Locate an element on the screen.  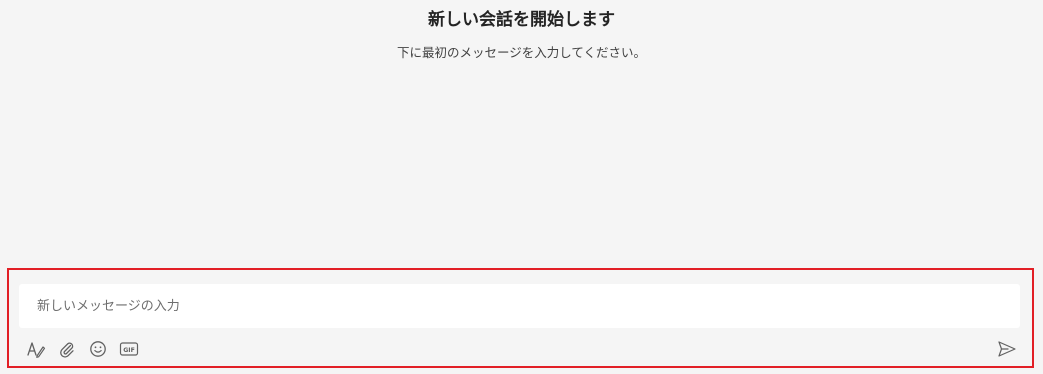
message-input is located at coordinates (519, 306).